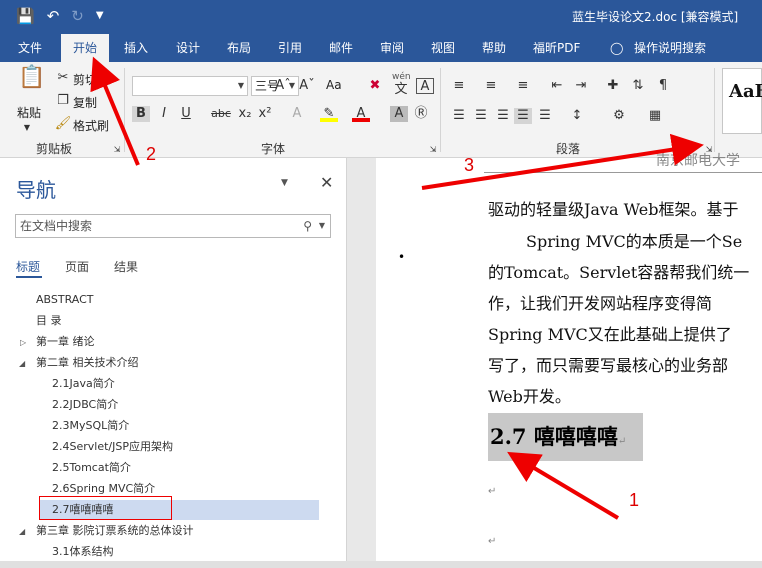 This screenshot has width=762, height=568. What do you see at coordinates (25, 16) in the screenshot?
I see `save-icon: 💾` at bounding box center [25, 16].